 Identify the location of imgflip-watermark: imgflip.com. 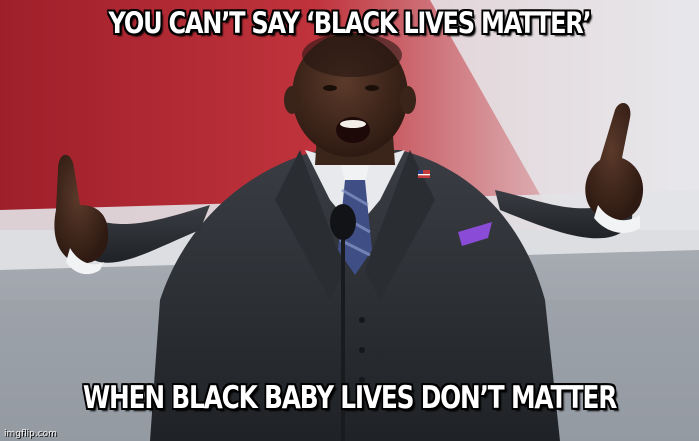
(30, 434).